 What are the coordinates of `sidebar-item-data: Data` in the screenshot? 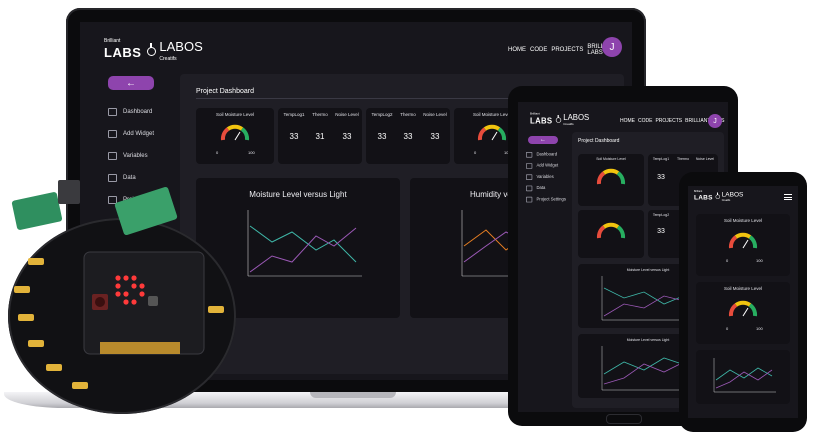 It's located at (546, 188).